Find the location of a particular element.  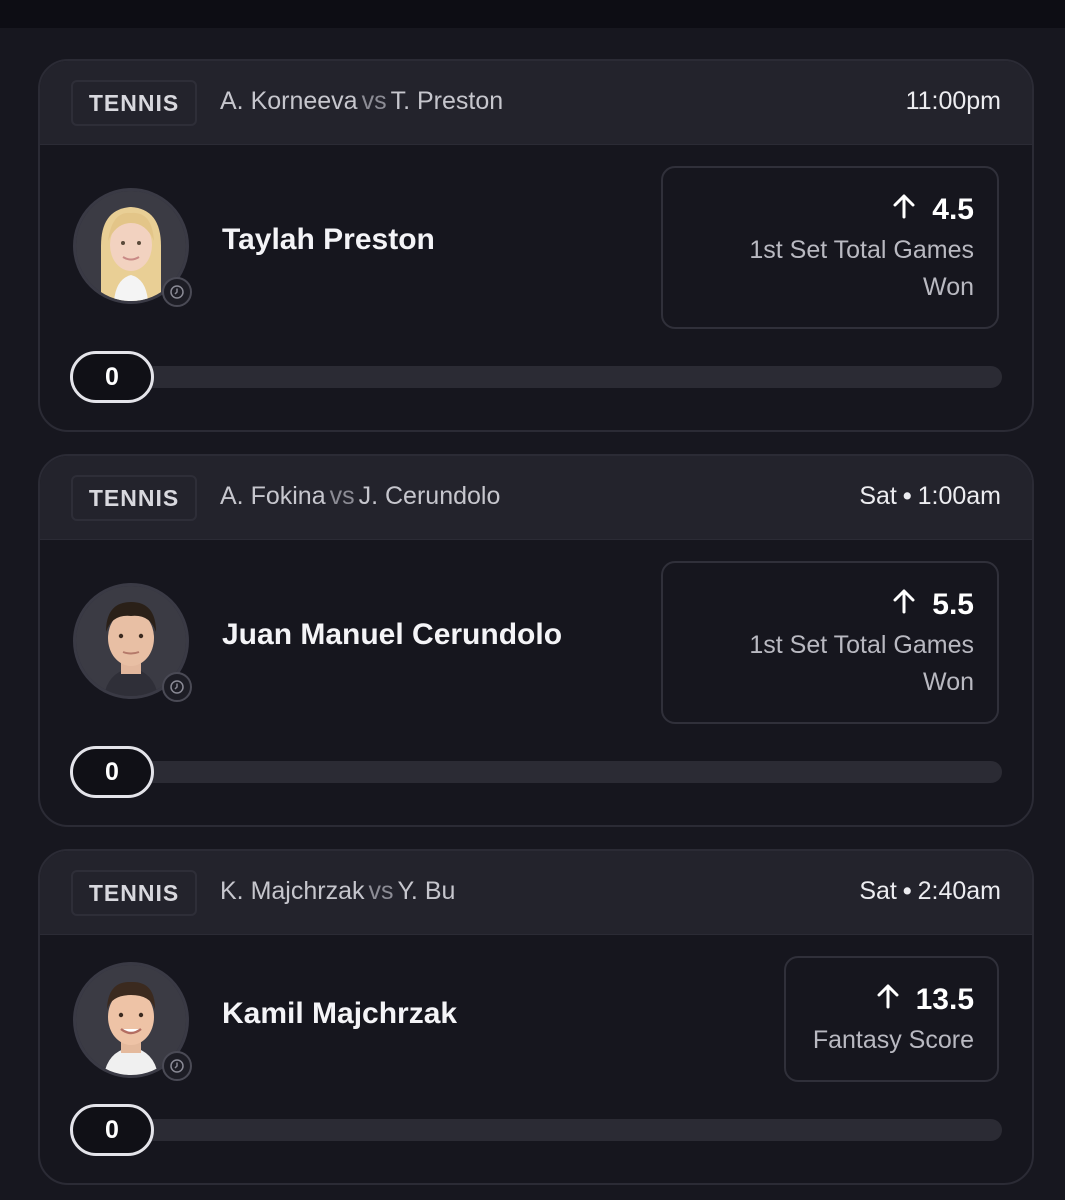

matchup: A. Fokina vs J. Cerundolo is located at coordinates (360, 496).